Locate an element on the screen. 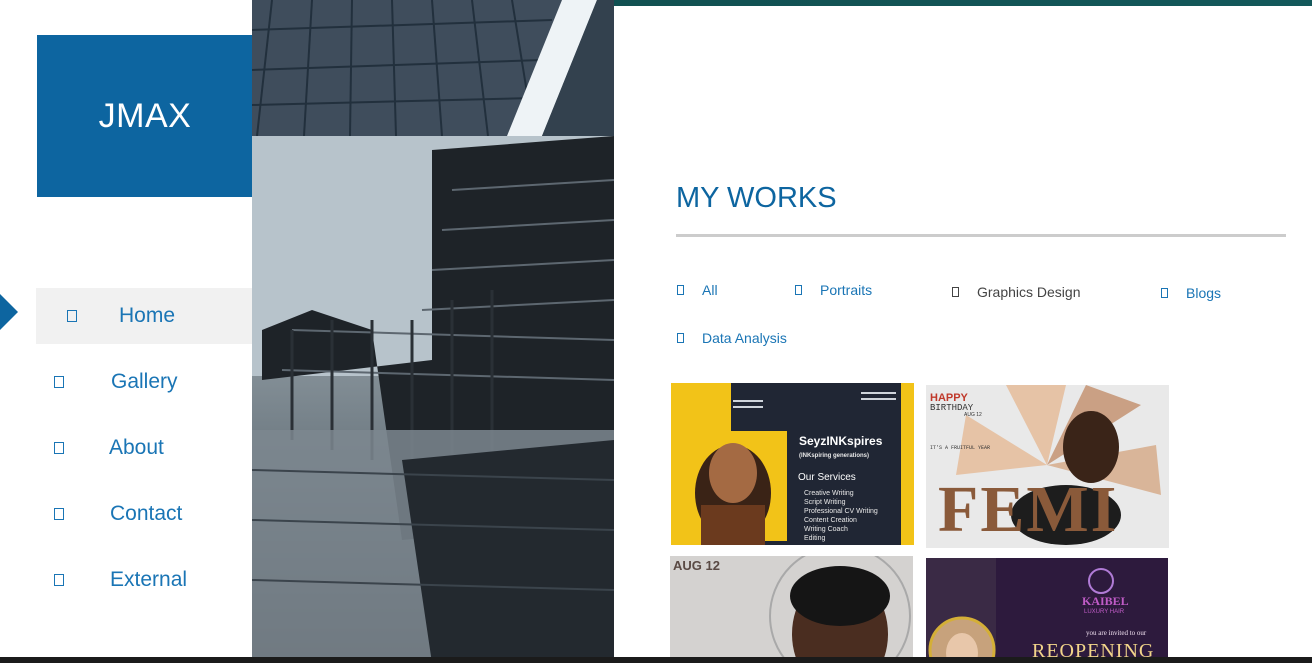 Image resolution: width=1312 pixels, height=663 pixels. gallery-tile-portrait: AUG 12 is located at coordinates (791, 609).